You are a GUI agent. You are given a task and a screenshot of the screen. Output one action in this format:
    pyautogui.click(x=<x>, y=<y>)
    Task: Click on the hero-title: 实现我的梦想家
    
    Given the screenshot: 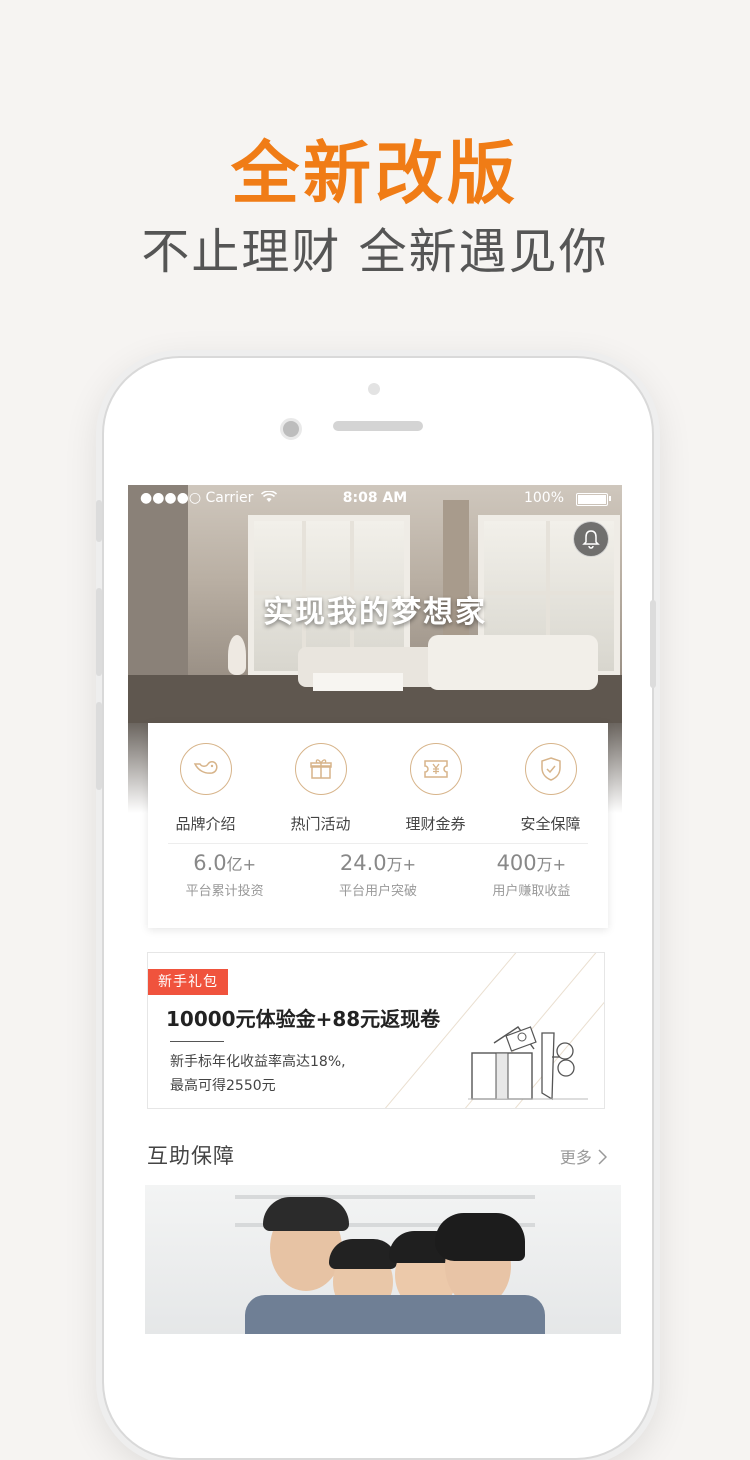 What is the action you would take?
    pyautogui.click(x=375, y=612)
    